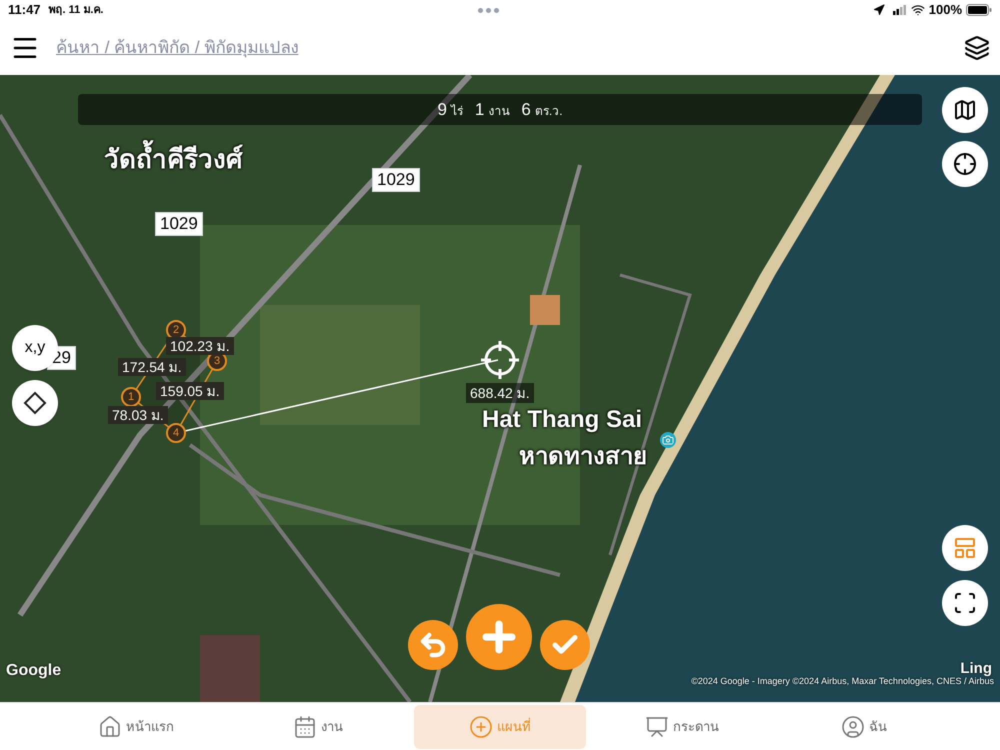 The width and height of the screenshot is (1000, 750). What do you see at coordinates (499, 111) in the screenshot?
I see `area-unit: งาน` at bounding box center [499, 111].